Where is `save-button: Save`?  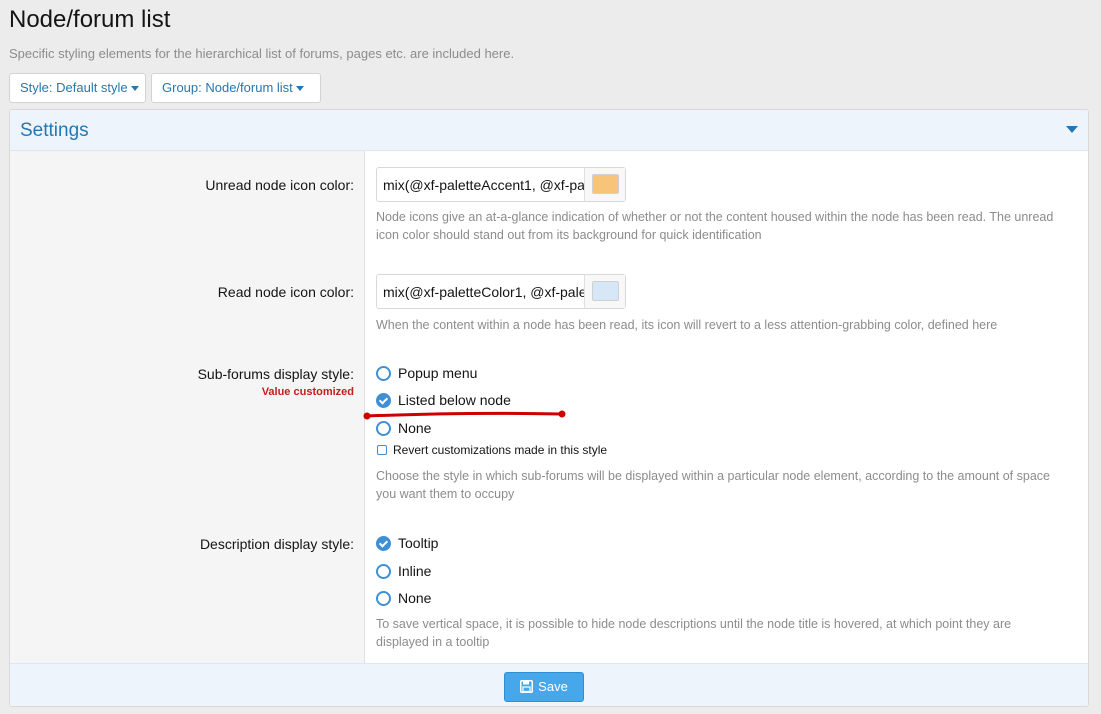
save-button: Save is located at coordinates (544, 687).